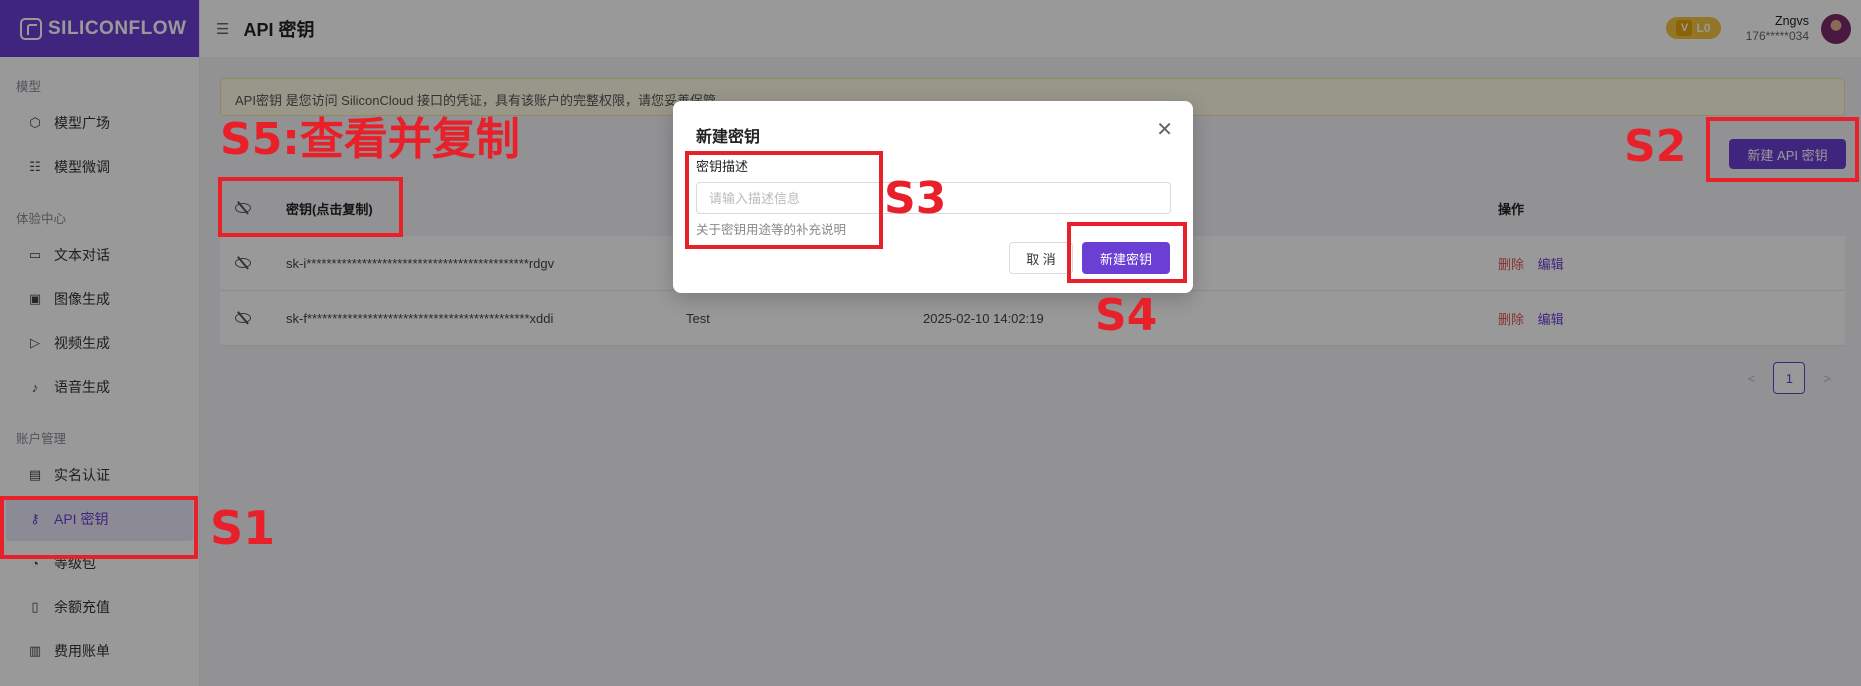 The width and height of the screenshot is (1861, 686). What do you see at coordinates (1127, 252) in the screenshot?
I see `annotation-box-s4` at bounding box center [1127, 252].